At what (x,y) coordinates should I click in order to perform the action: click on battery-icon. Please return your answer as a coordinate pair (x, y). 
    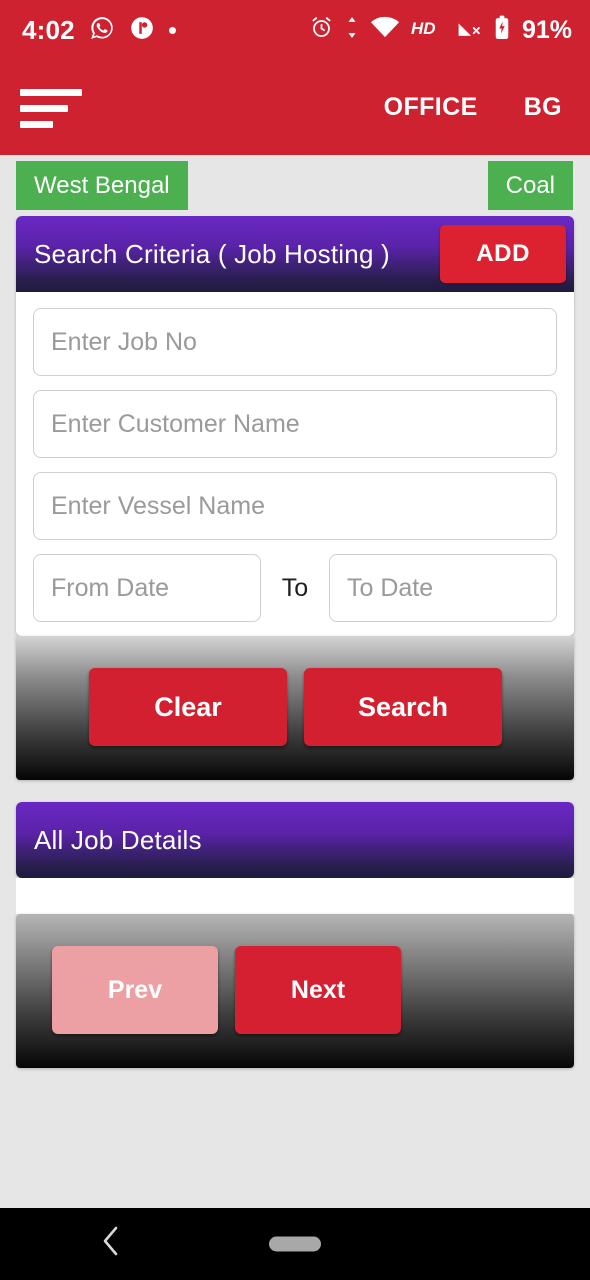
    Looking at the image, I should click on (502, 30).